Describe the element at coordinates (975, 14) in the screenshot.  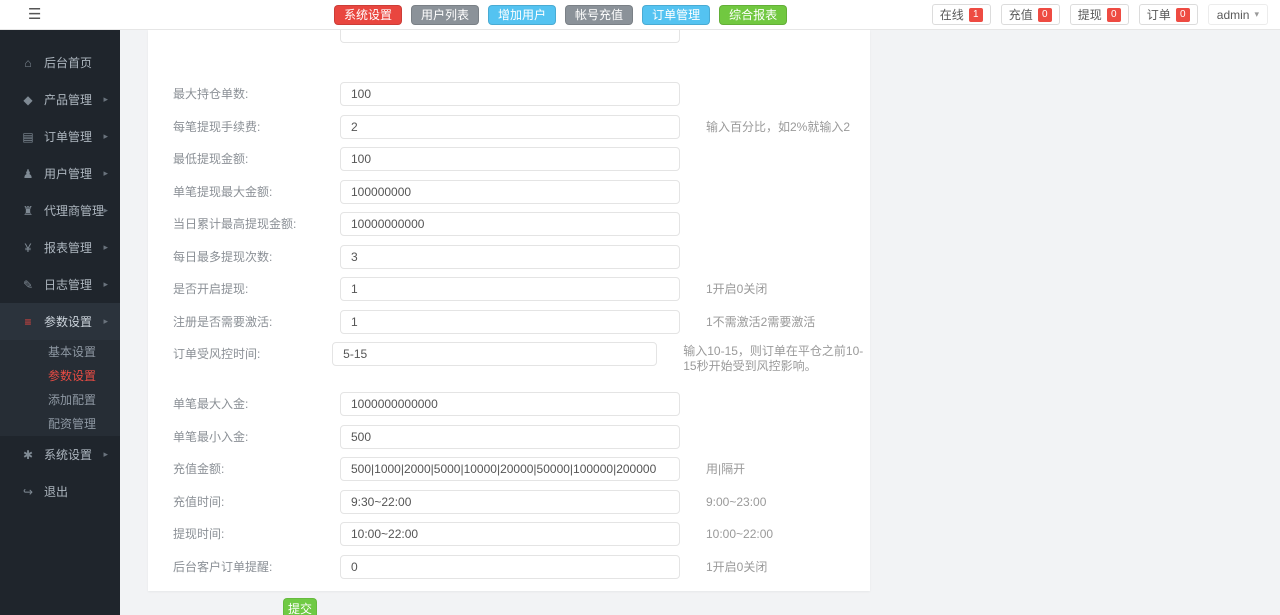
I see `status-count-badge: 1` at that location.